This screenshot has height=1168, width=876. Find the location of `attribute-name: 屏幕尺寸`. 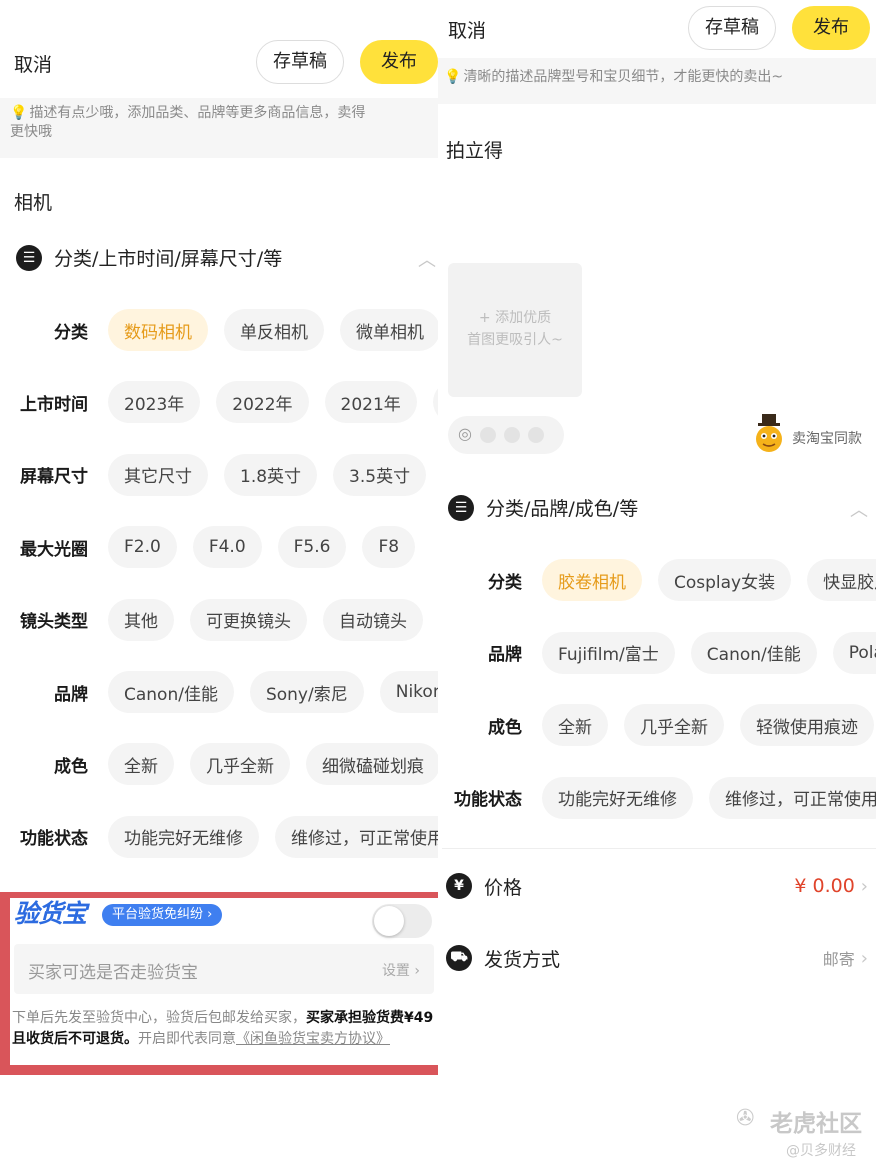

attribute-name: 屏幕尺寸 is located at coordinates (54, 477).